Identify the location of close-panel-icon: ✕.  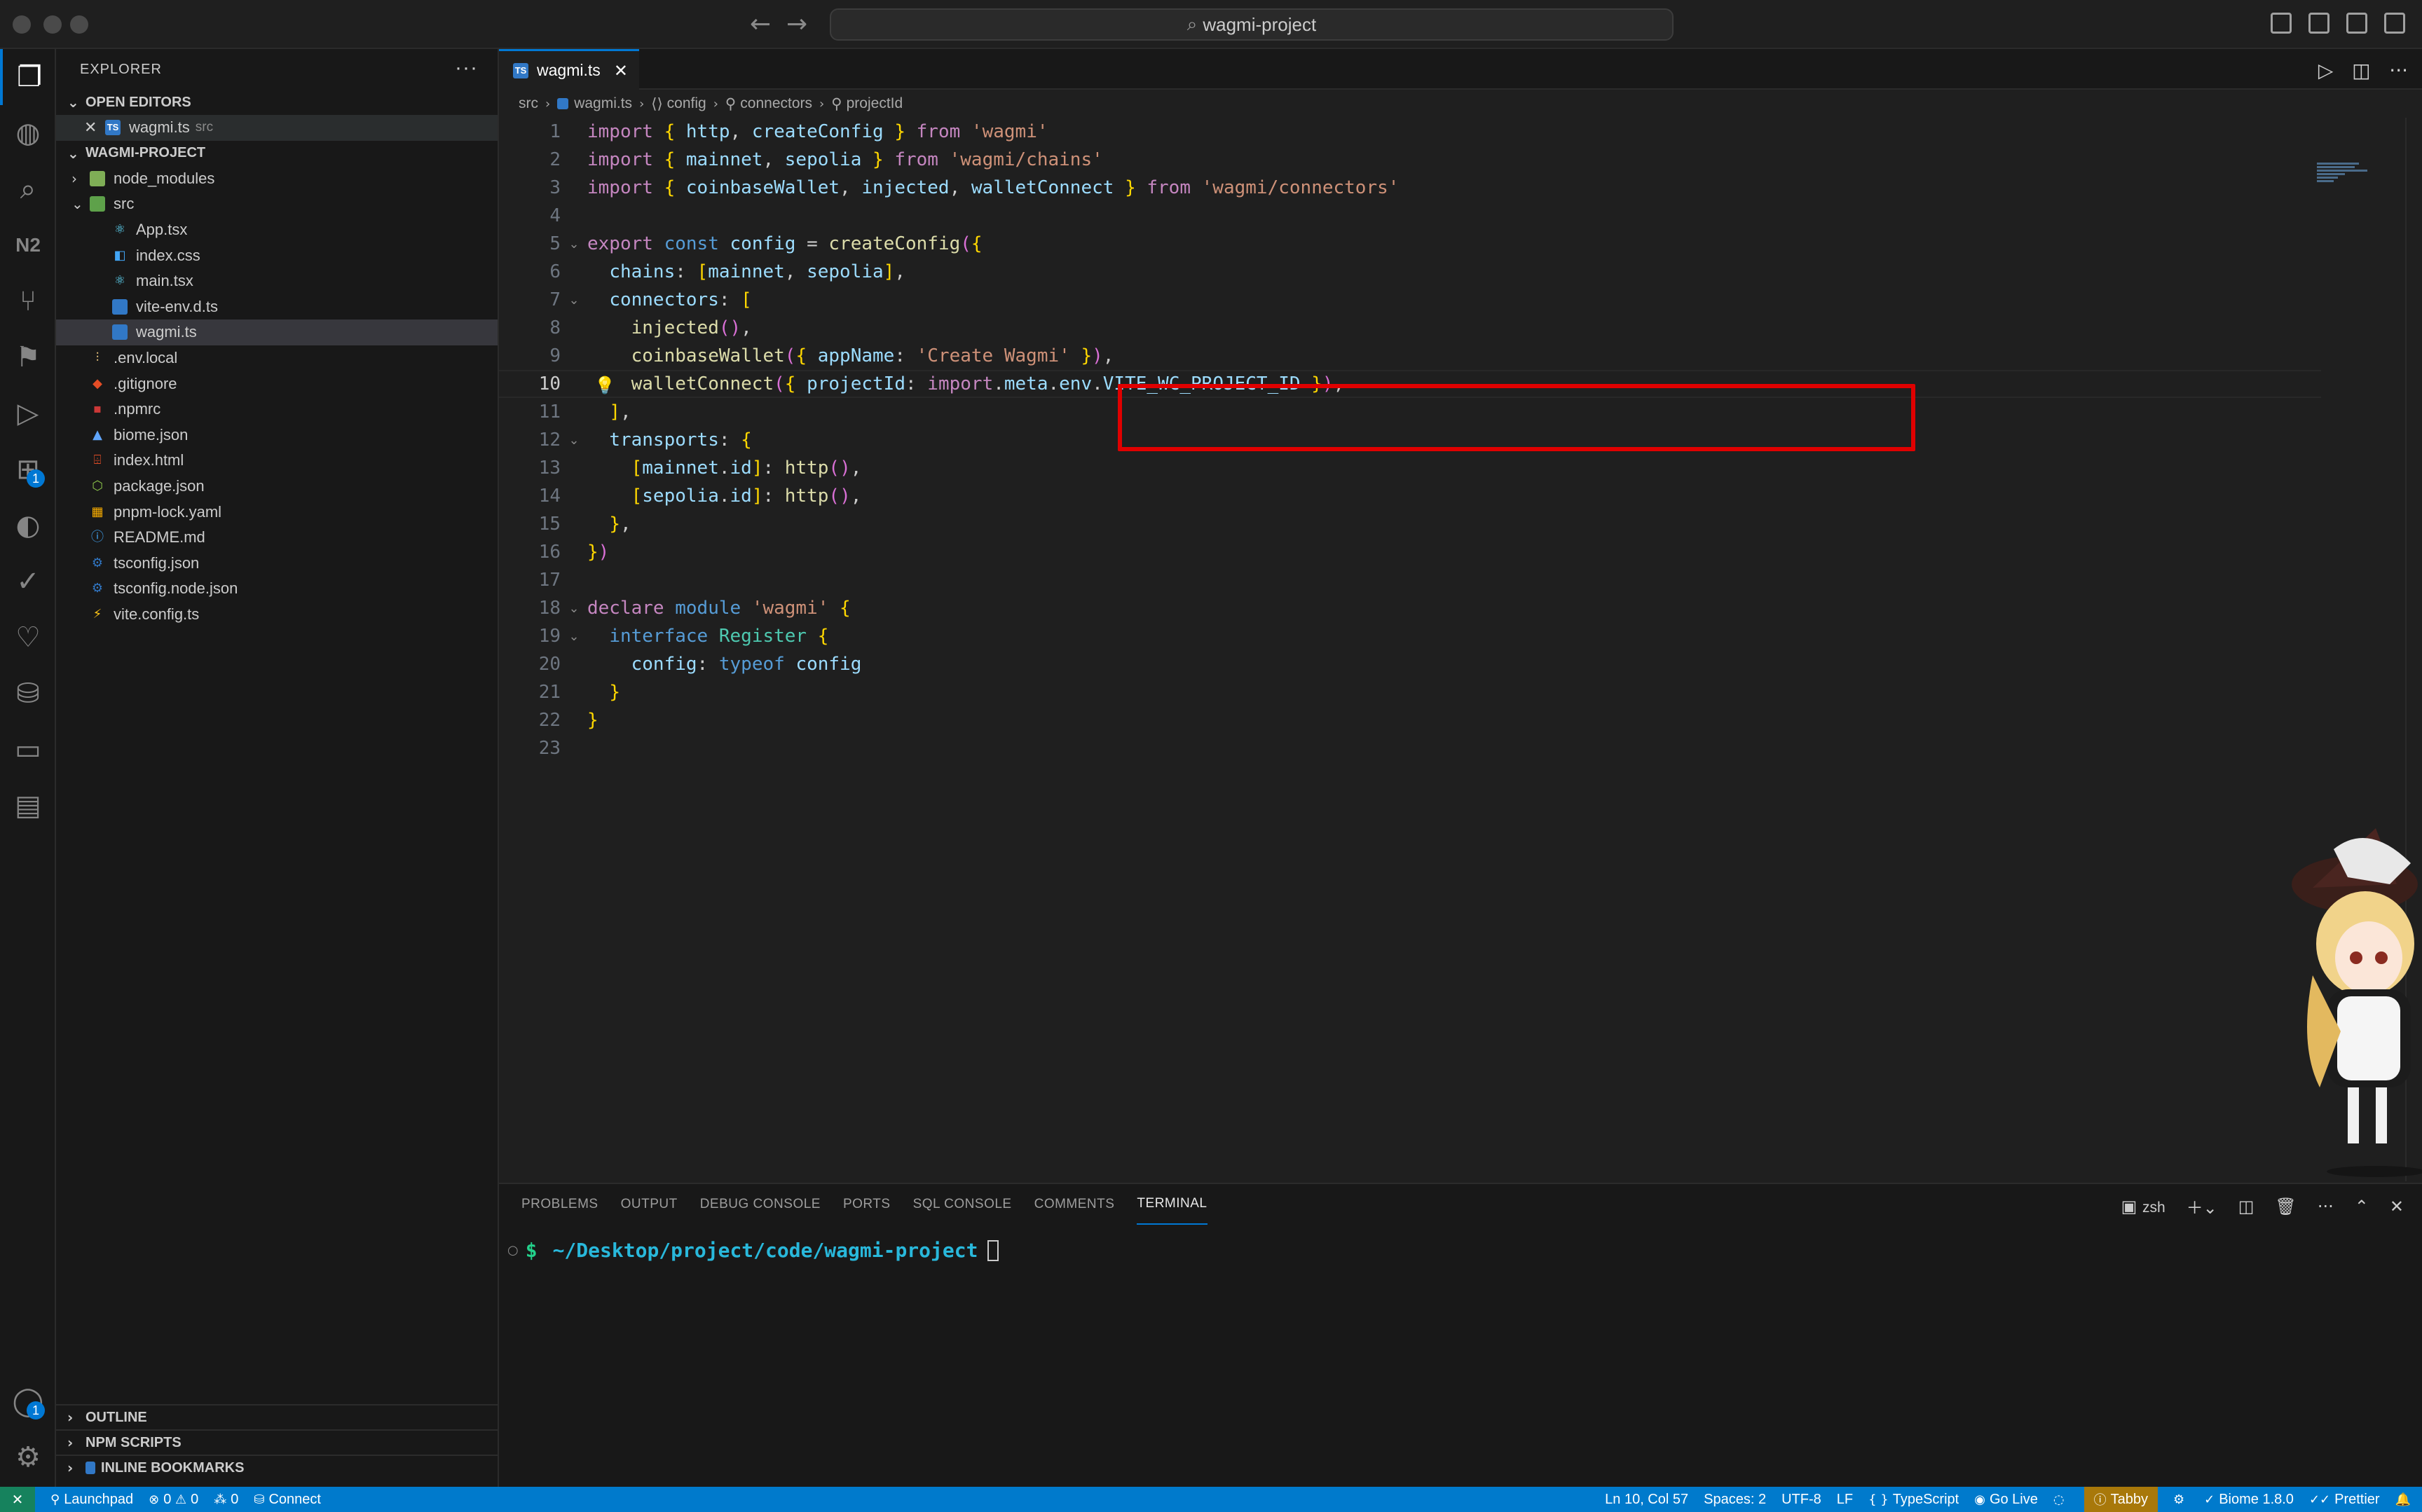
(2397, 1206).